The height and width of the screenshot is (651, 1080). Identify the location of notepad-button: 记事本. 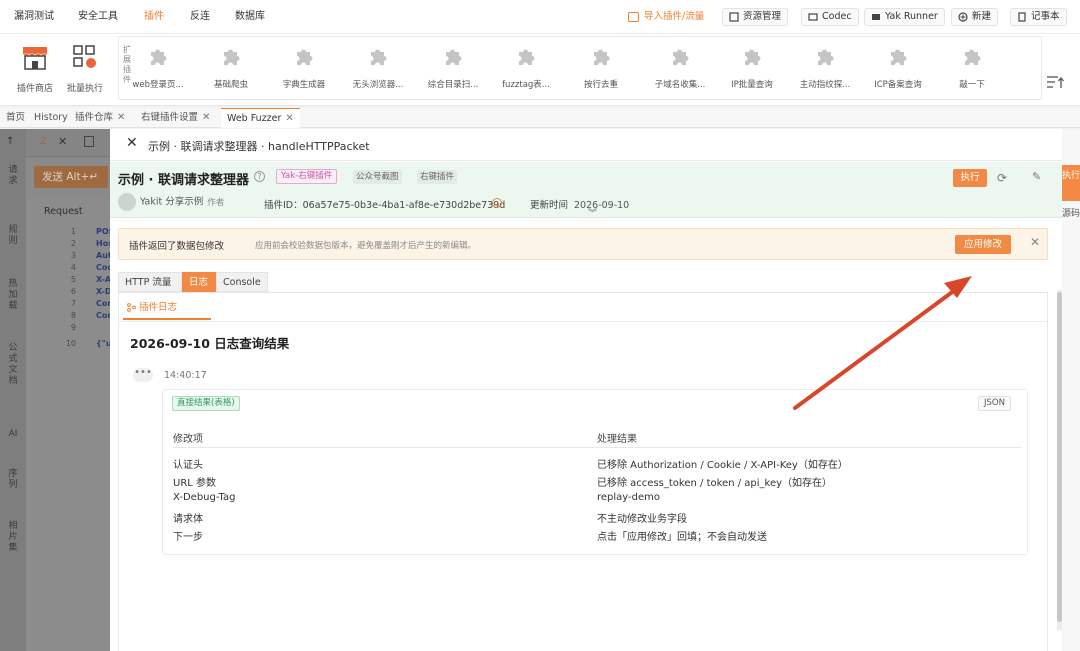
(1038, 17).